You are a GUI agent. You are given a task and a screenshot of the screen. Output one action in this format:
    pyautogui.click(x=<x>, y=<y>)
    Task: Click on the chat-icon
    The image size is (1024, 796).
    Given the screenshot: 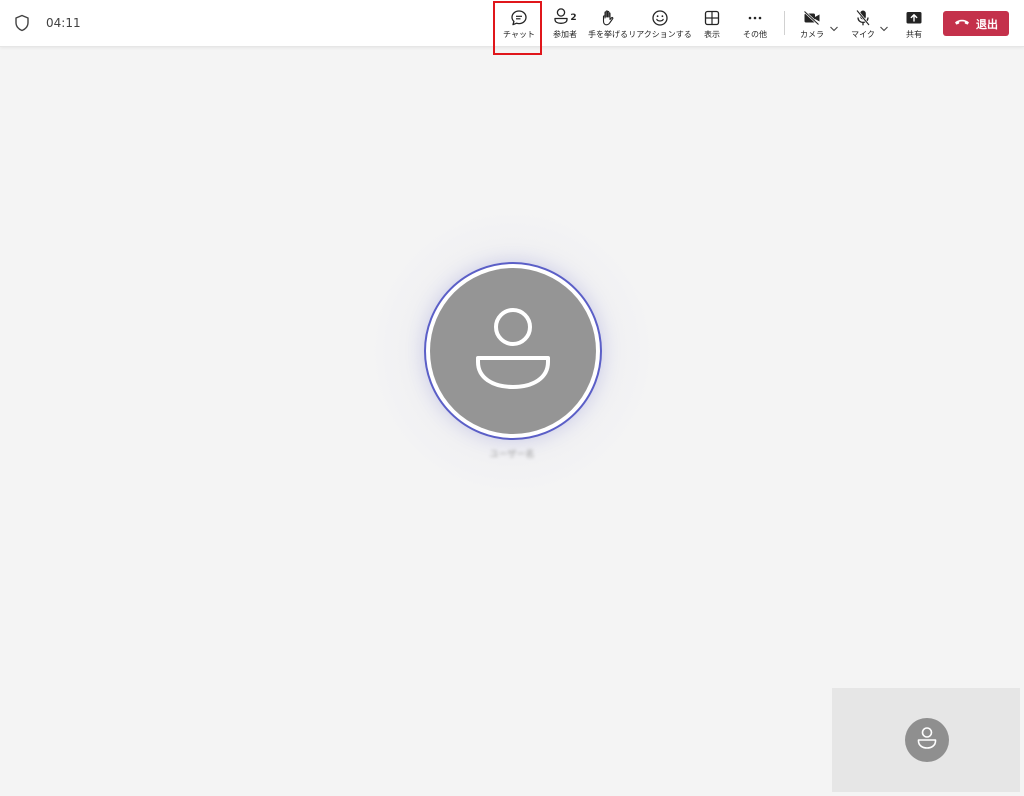 What is the action you would take?
    pyautogui.click(x=519, y=18)
    